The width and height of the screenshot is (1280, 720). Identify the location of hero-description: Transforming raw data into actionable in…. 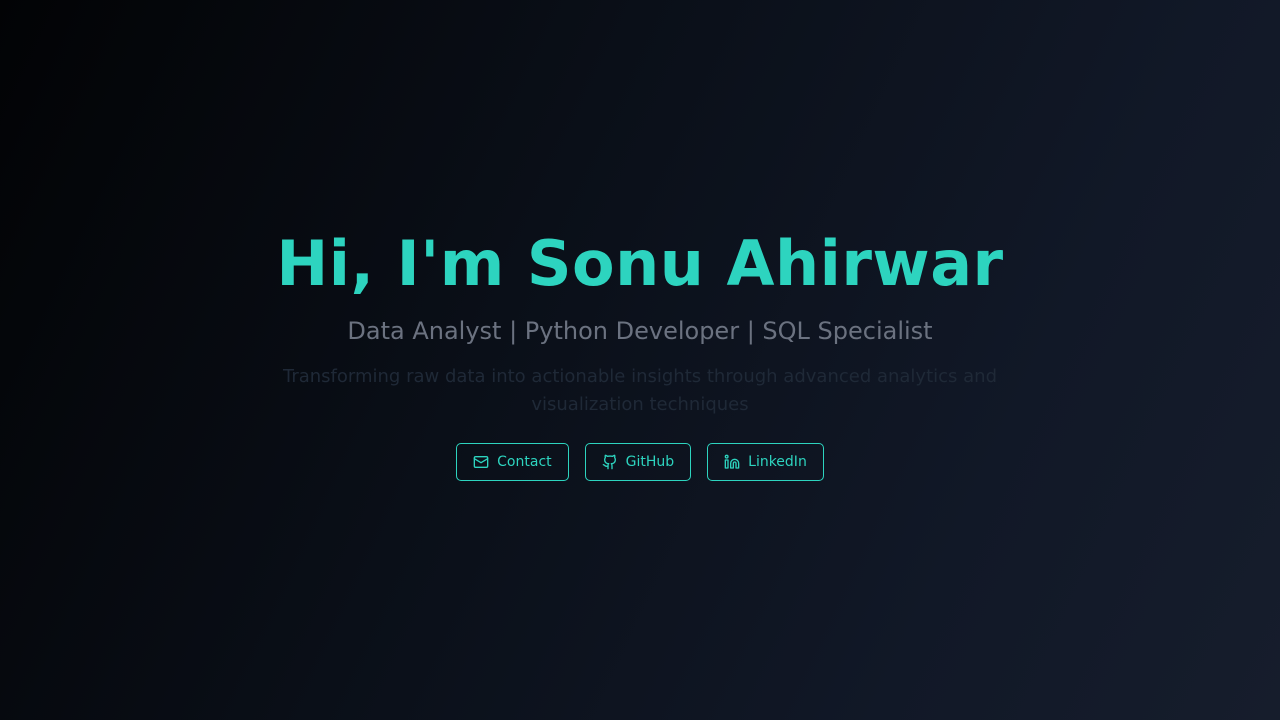
(640, 390).